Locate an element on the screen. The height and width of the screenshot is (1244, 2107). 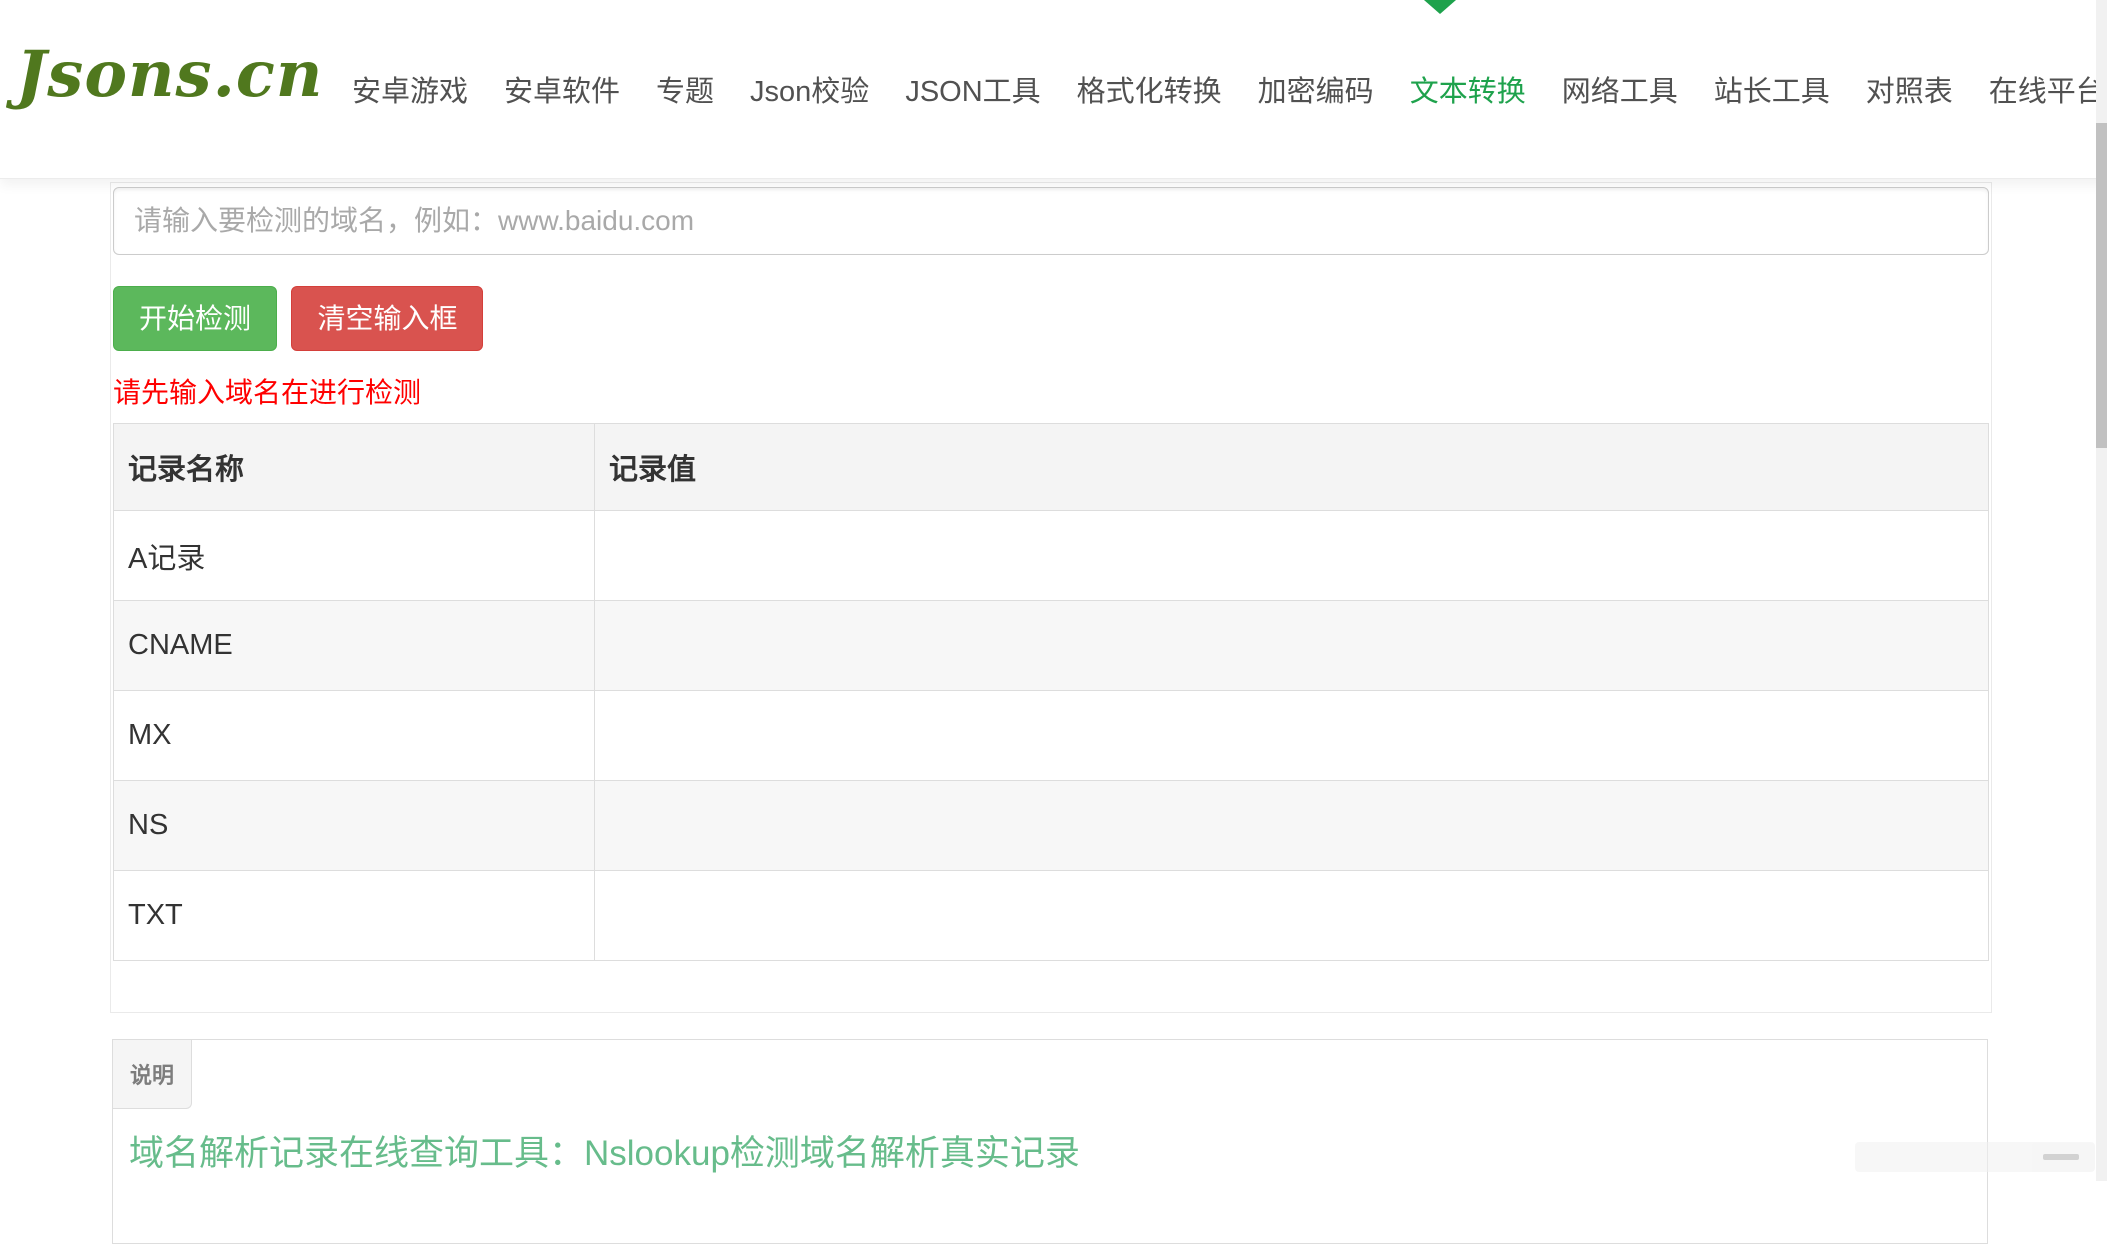
warning-message: 请先输入域名在进行检测 is located at coordinates (267, 392).